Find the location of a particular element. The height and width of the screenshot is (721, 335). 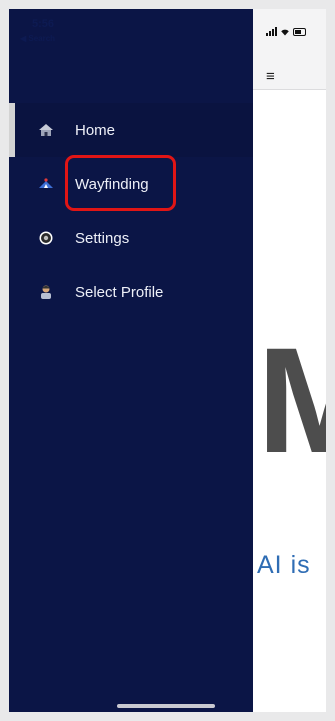

hero-logo-text: M is located at coordinates (291, 400).